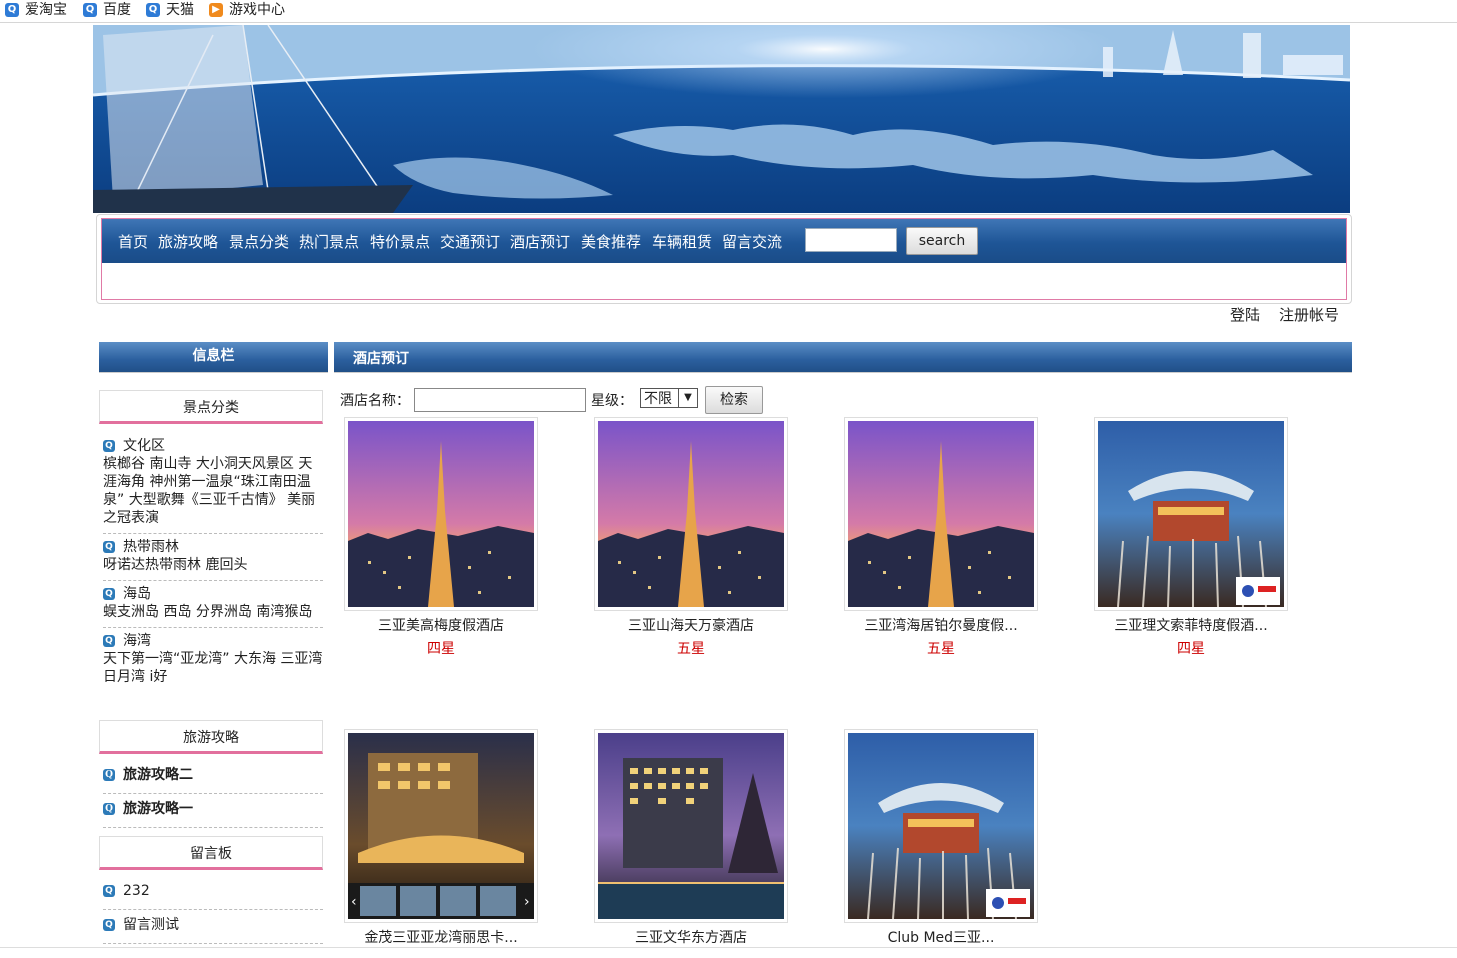  I want to click on nav-transport-booking: 交通预订, so click(470, 241).